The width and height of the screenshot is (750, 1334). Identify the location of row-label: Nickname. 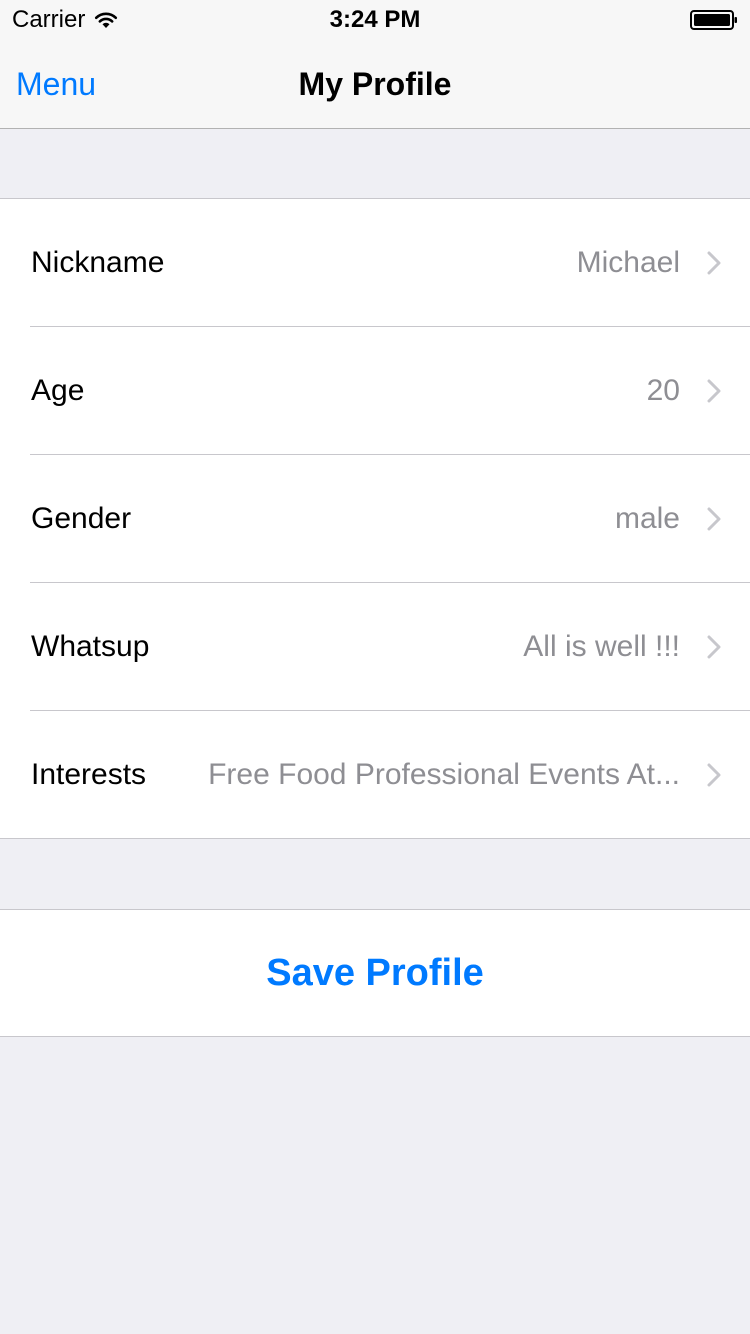
(98, 262).